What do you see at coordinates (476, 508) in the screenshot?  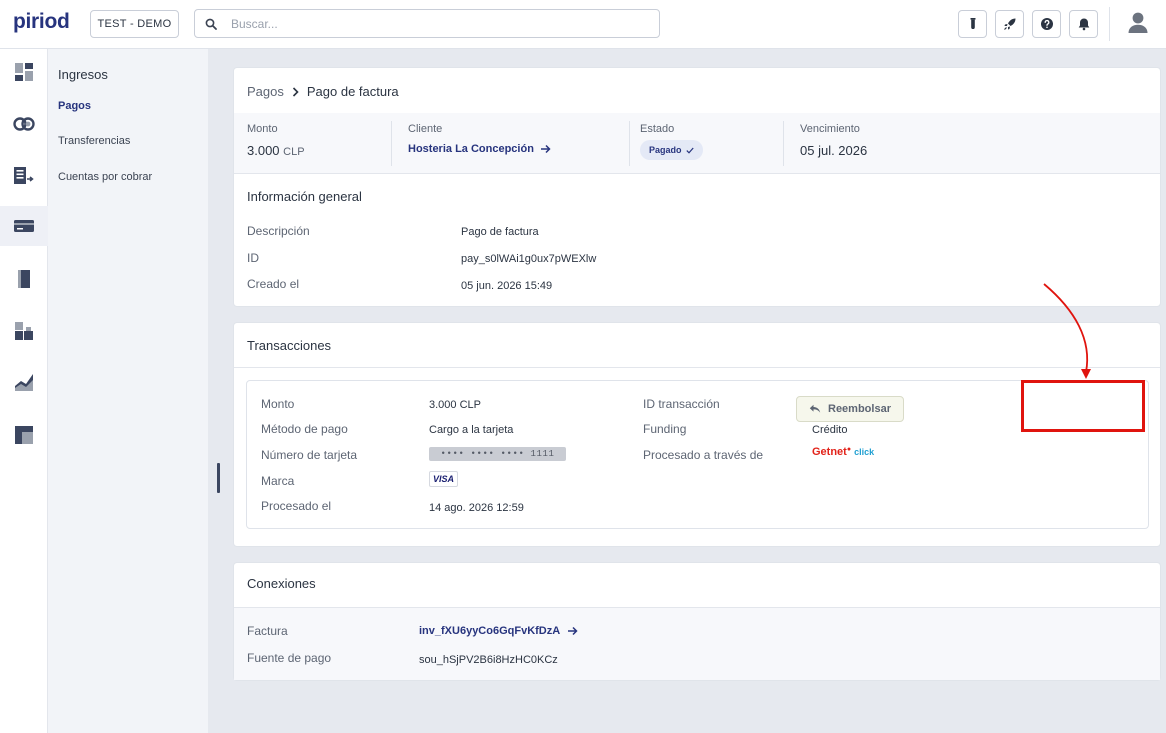 I see `processed-at-value: 14 ago. 2026 12:59` at bounding box center [476, 508].